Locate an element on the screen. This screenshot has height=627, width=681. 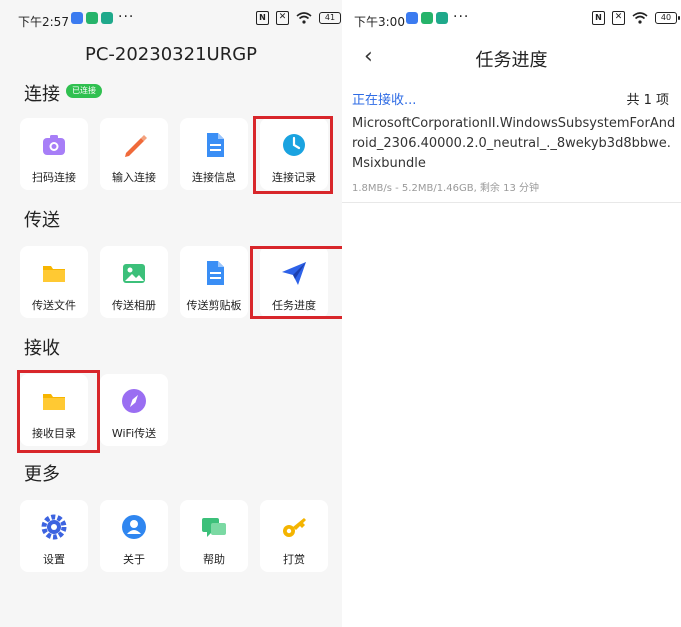
gear-icon is located at coordinates (54, 527).